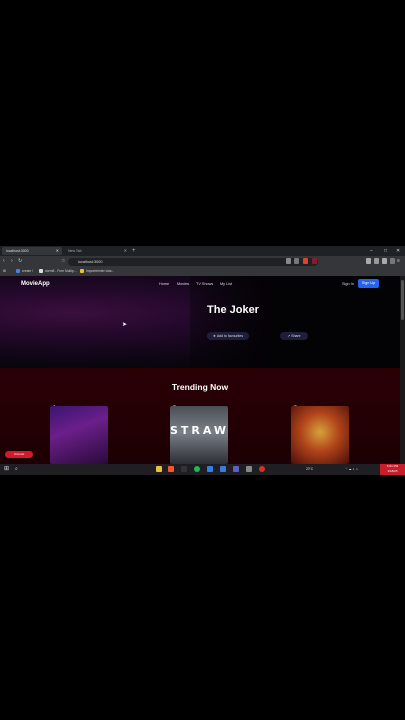 The image size is (405, 720). I want to click on nav-movies: Movies, so click(183, 284).